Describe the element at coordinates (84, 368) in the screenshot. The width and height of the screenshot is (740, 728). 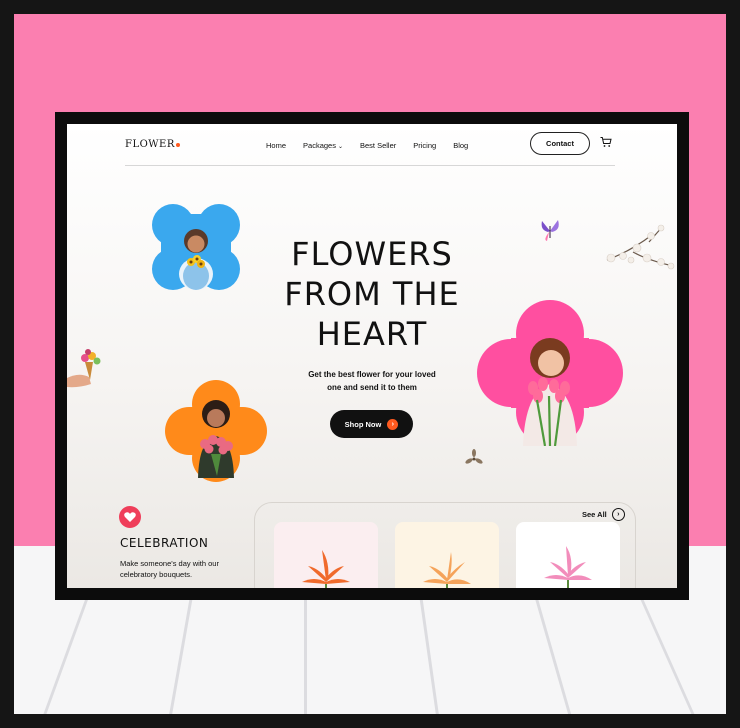
I see `hand-bouquet-image` at that location.